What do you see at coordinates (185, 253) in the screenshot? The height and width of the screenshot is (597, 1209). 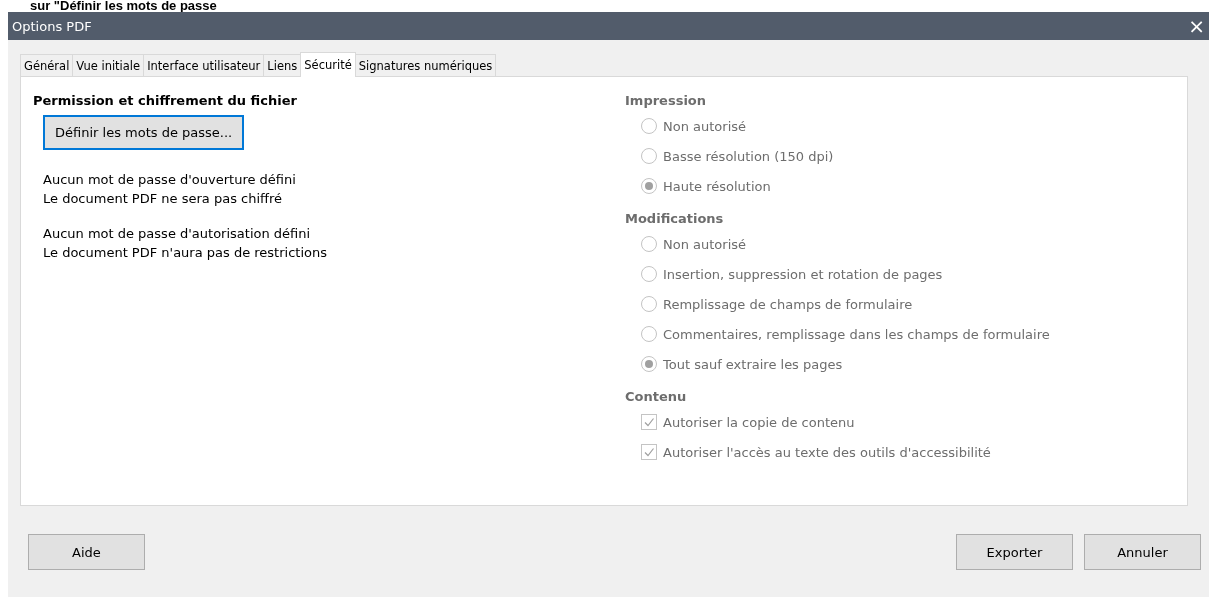 I see `status-text: Le document PDF n'aura pas de restrictions` at bounding box center [185, 253].